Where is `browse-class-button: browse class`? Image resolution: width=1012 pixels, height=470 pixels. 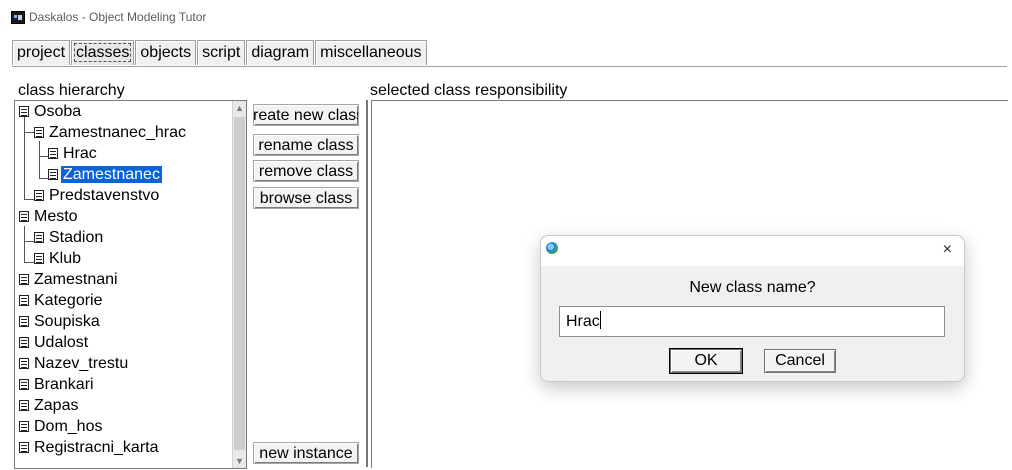
browse-class-button: browse class is located at coordinates (306, 198).